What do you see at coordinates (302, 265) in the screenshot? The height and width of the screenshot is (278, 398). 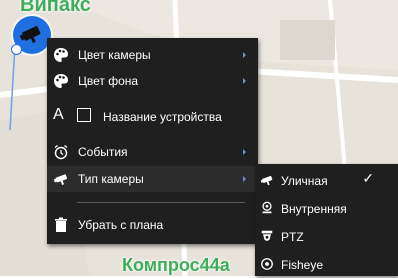 I see `camera-type-label: Fisheye` at bounding box center [302, 265].